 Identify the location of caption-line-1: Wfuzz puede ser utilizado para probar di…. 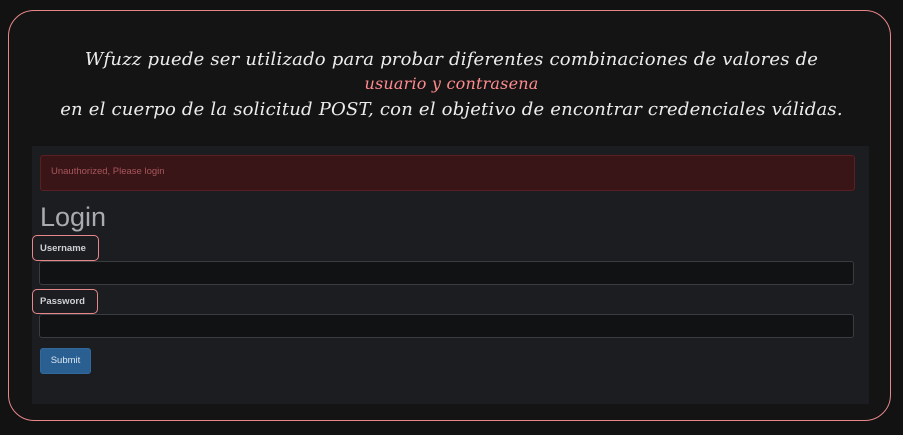
(451, 59).